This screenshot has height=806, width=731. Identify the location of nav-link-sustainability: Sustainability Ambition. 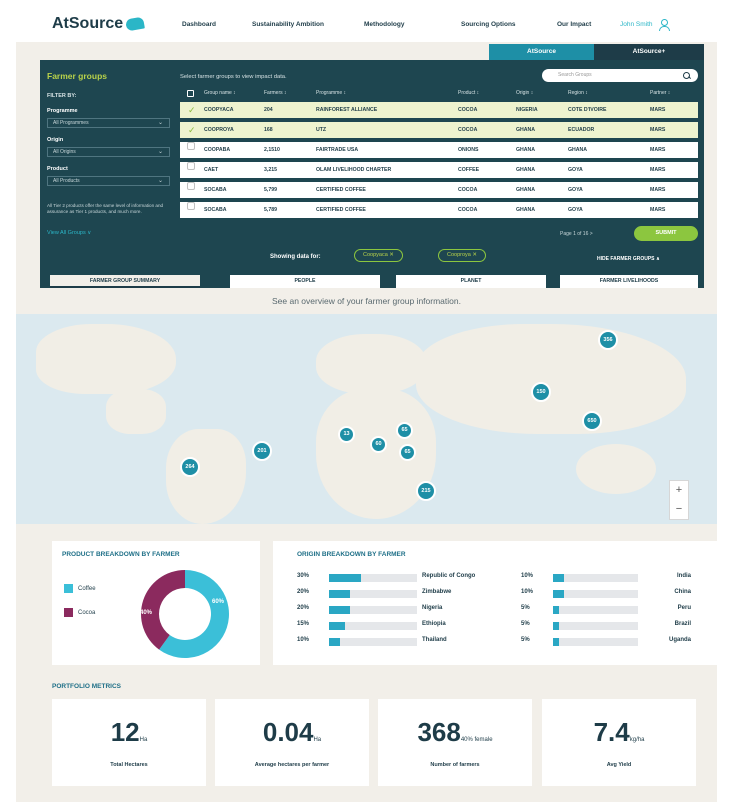
(308, 24).